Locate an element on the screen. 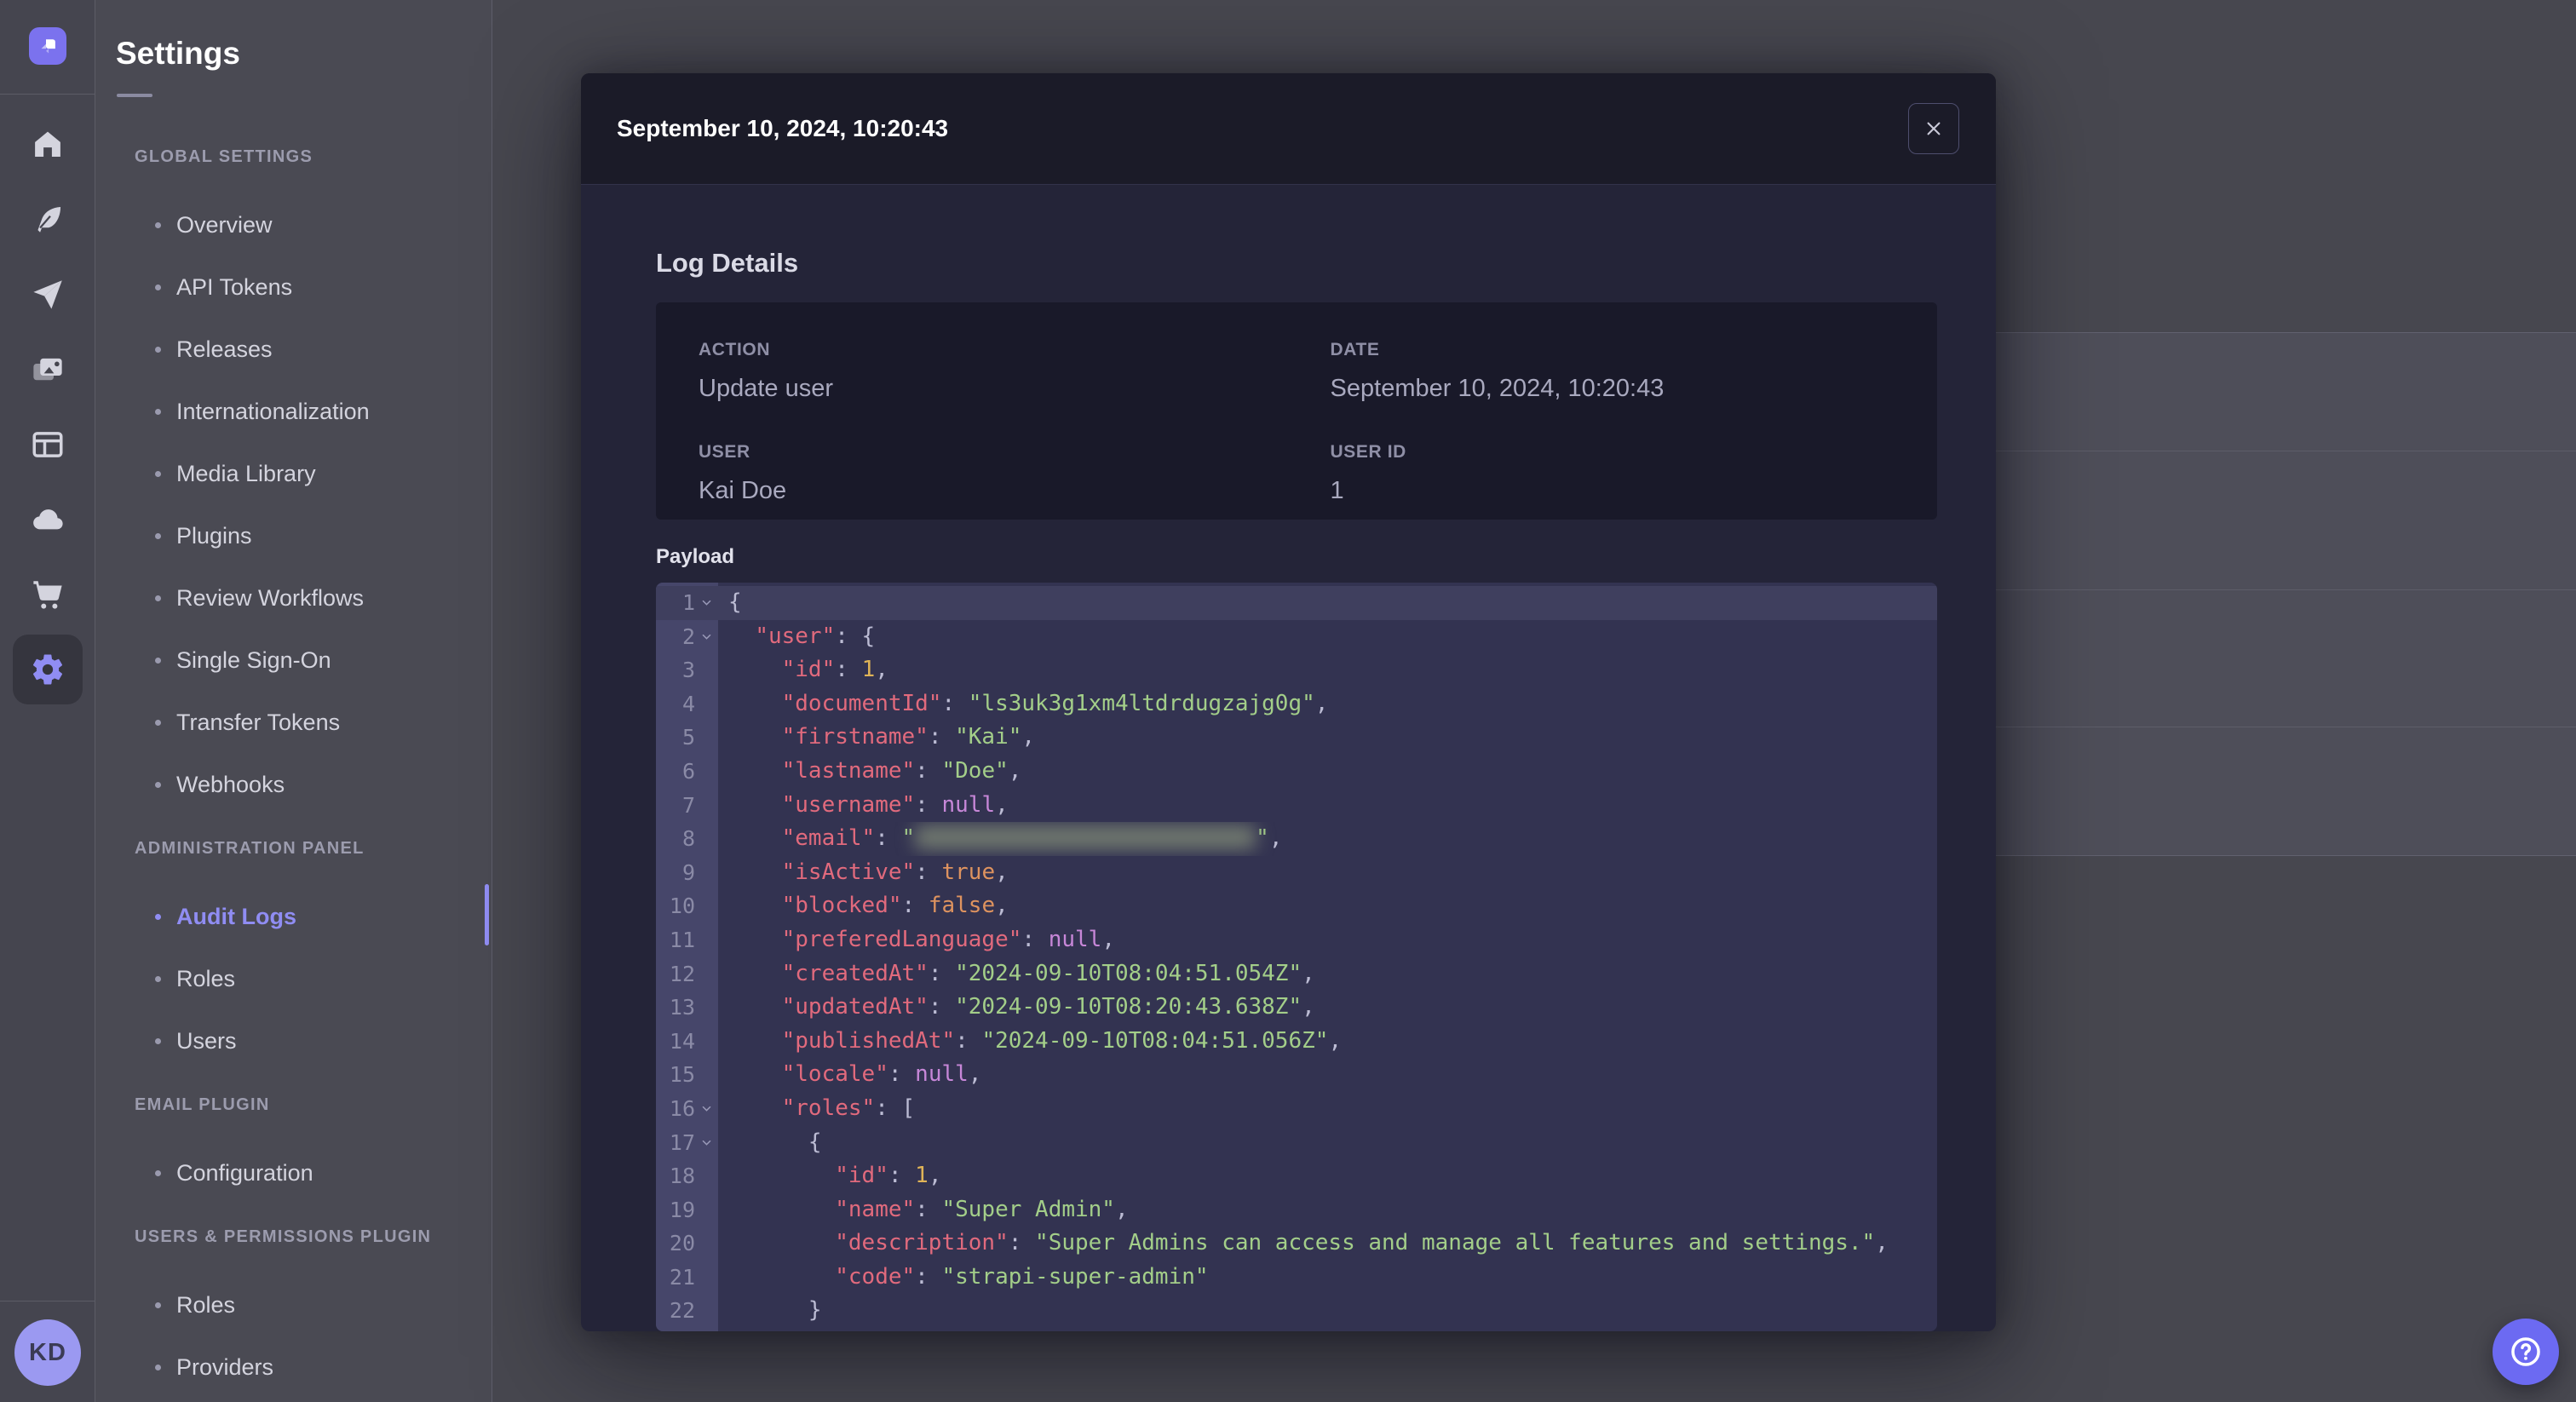  sidebar-item-review-workflows: Review Workflows is located at coordinates (294, 598).